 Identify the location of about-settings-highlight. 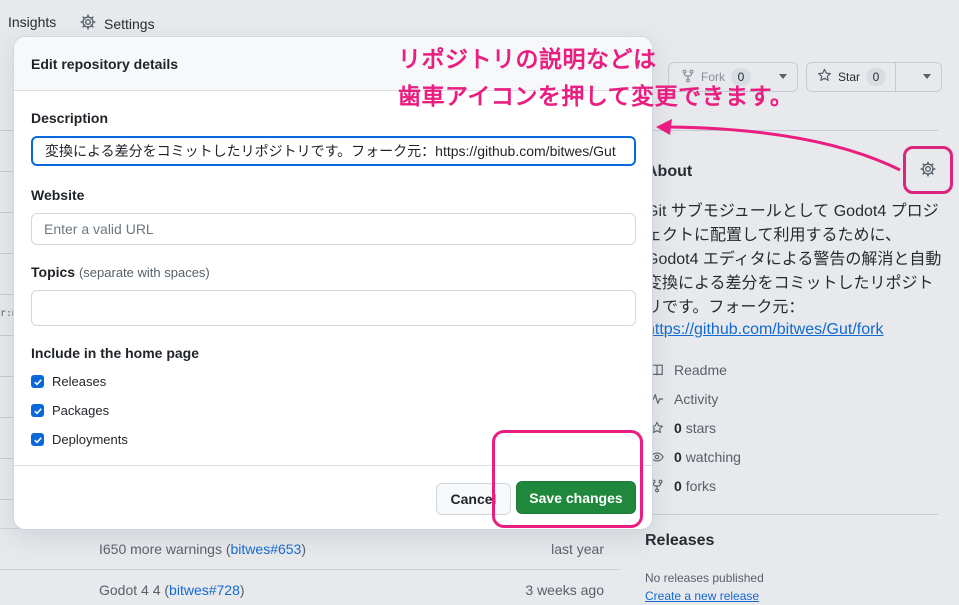
(928, 170).